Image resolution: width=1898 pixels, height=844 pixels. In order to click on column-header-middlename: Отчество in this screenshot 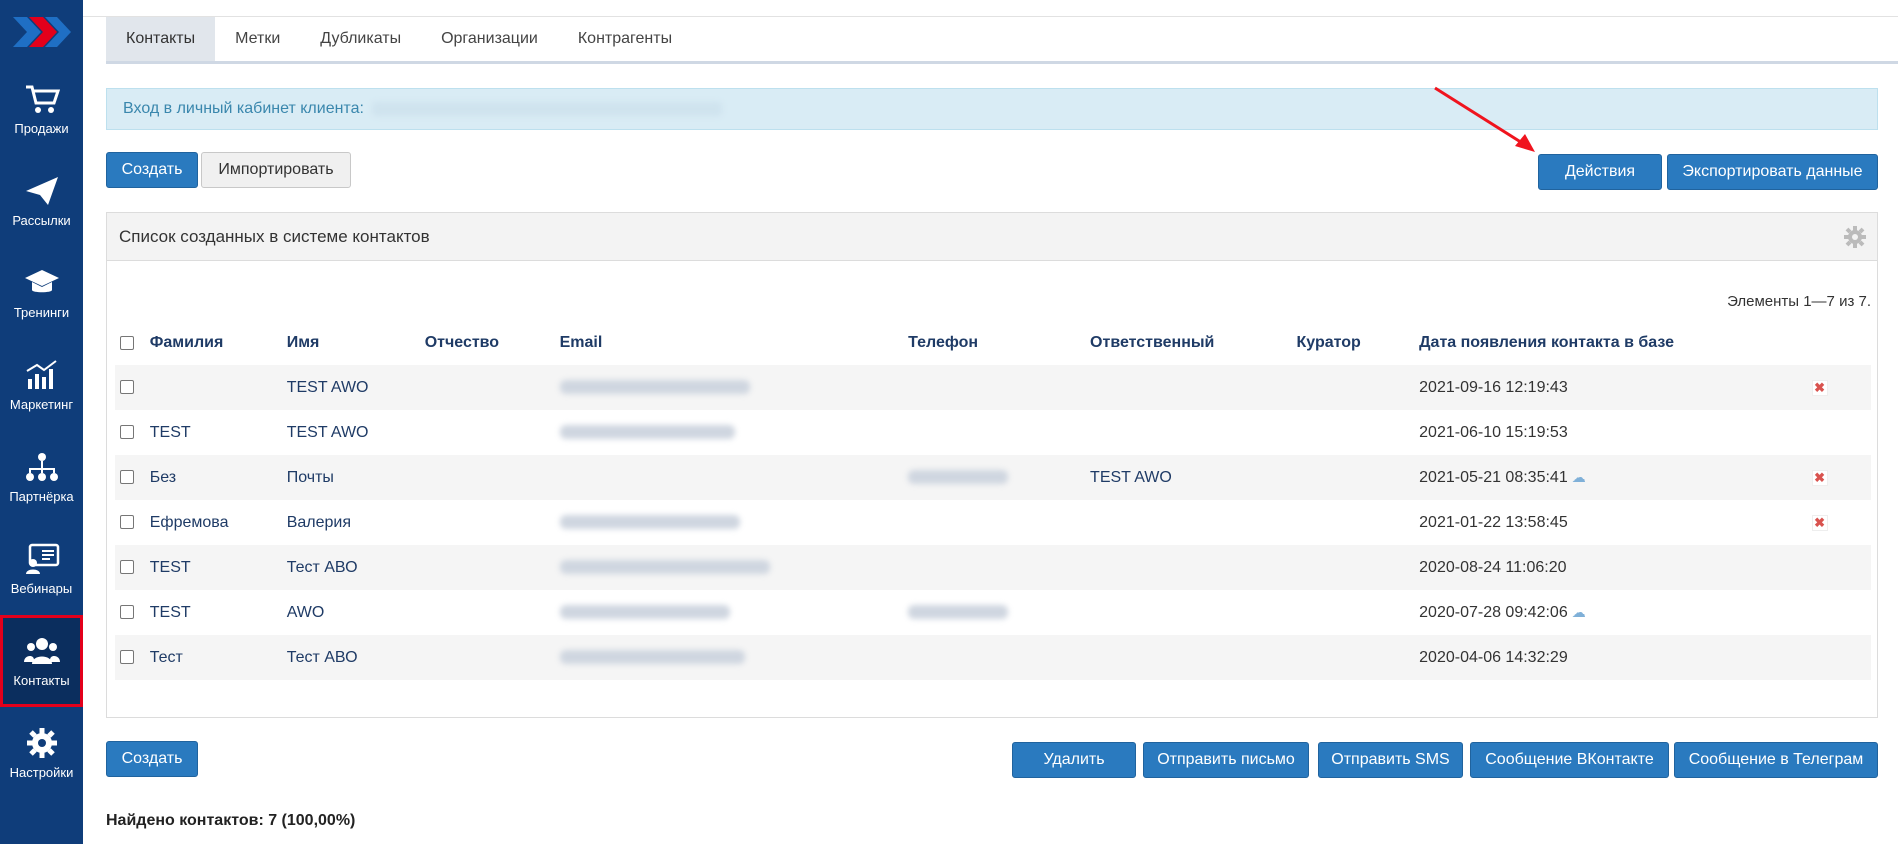, I will do `click(492, 343)`.